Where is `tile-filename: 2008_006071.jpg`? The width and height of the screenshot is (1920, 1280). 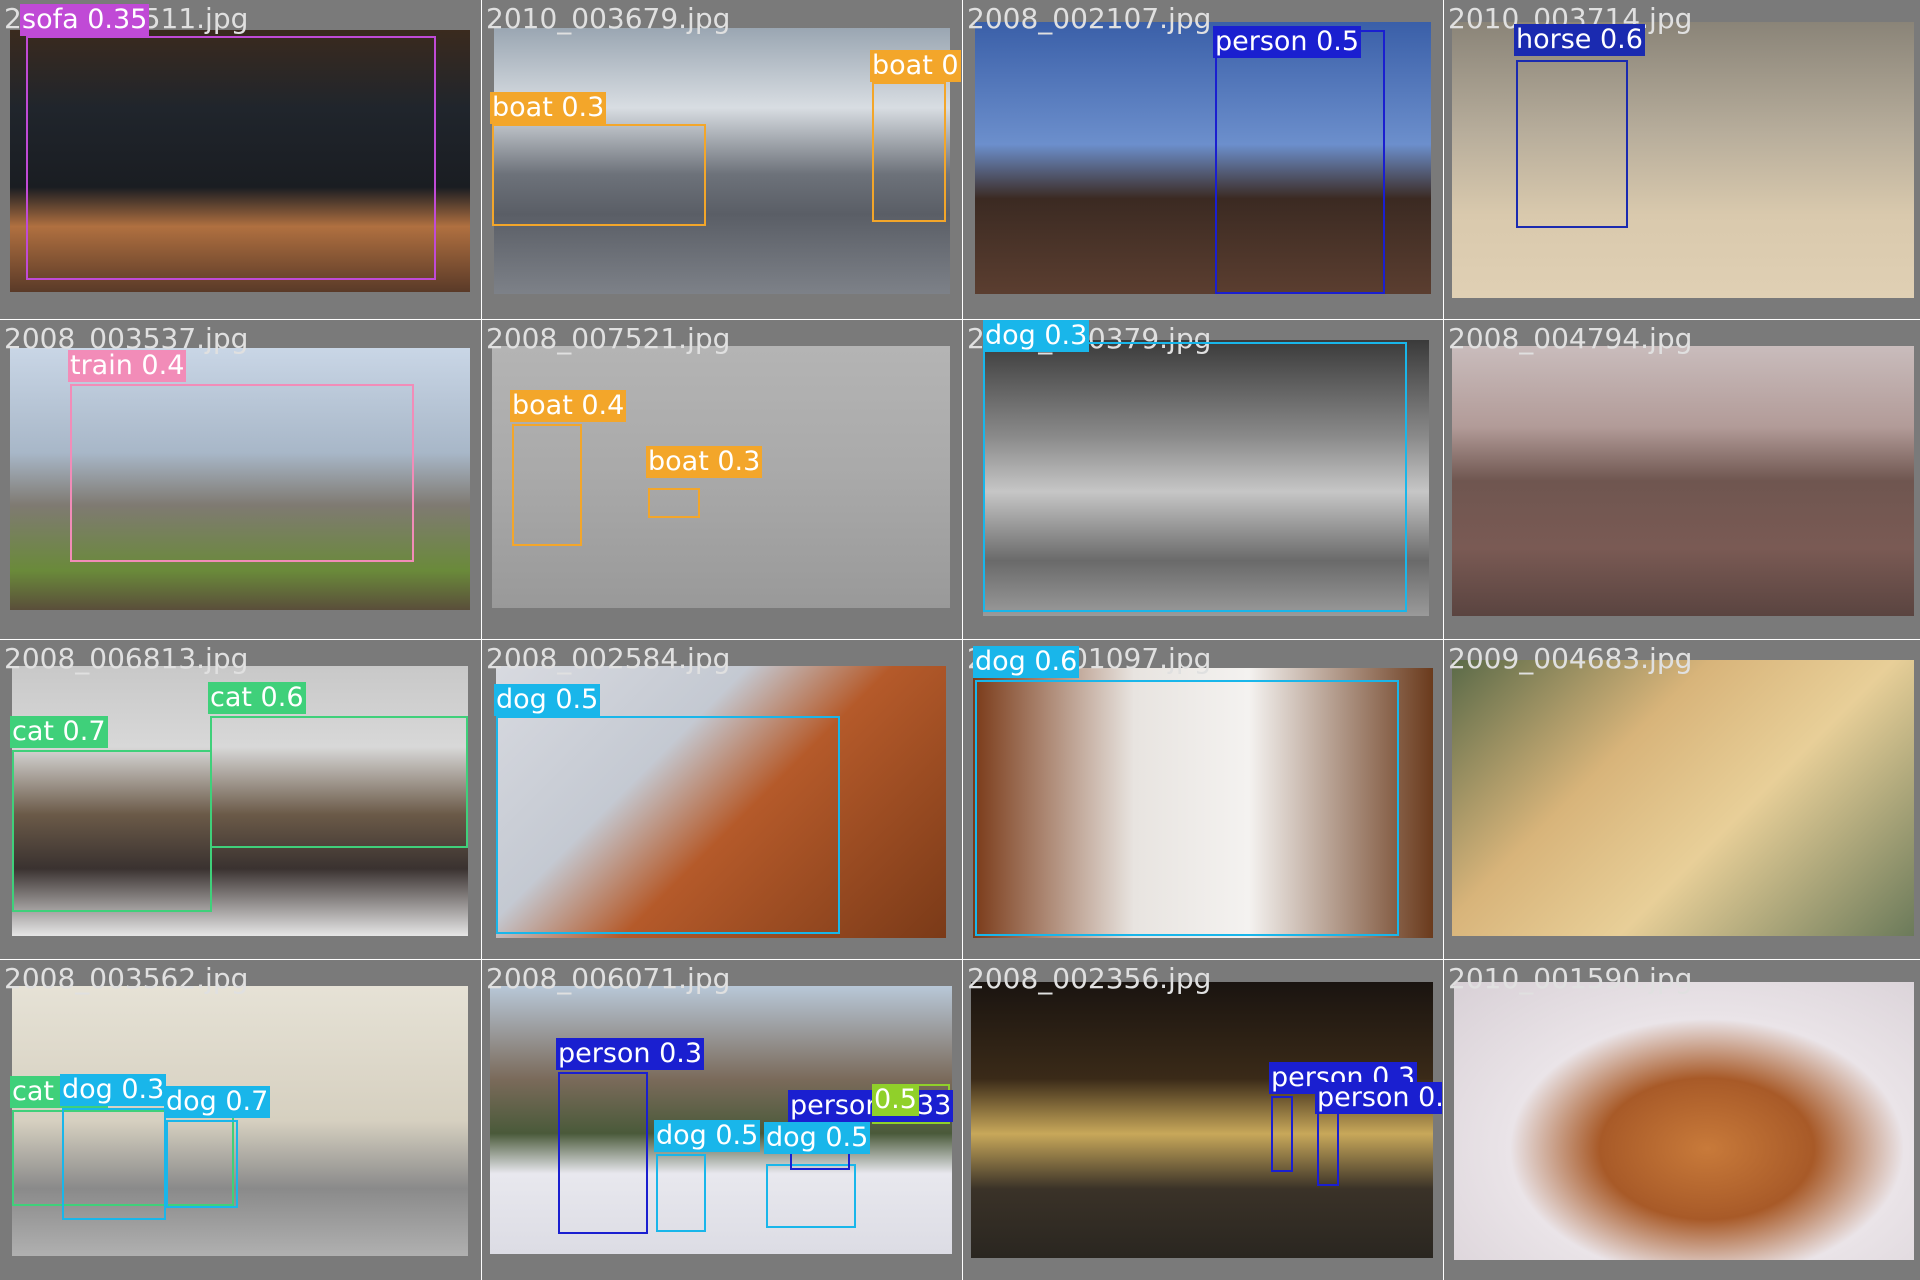 tile-filename: 2008_006071.jpg is located at coordinates (608, 978).